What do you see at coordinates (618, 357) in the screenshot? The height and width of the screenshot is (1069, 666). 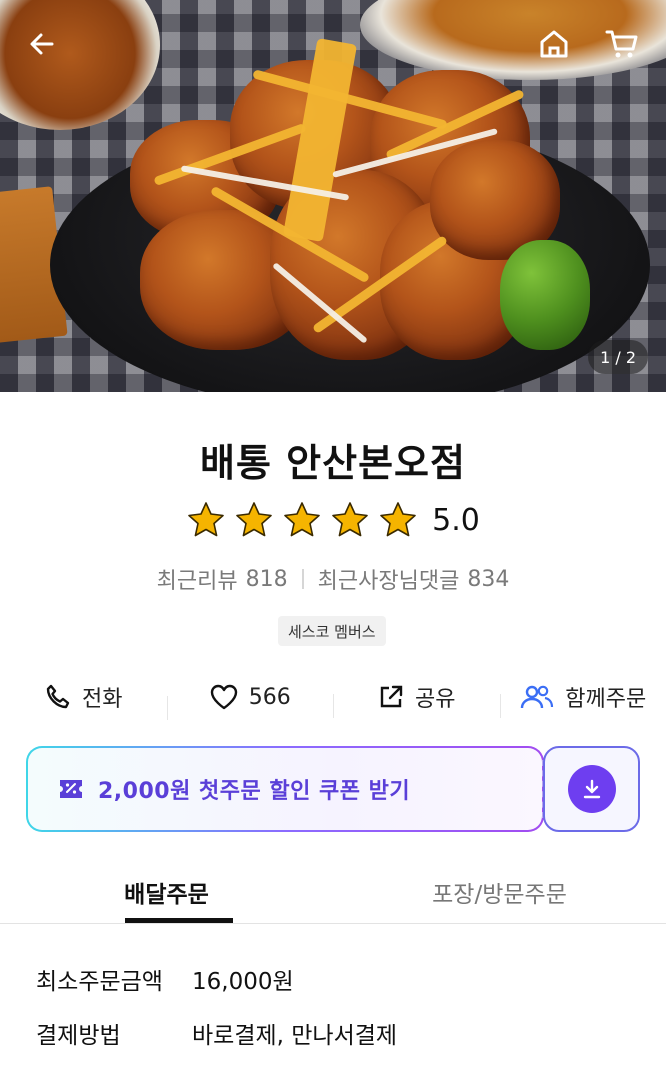 I see `image-page-indicator: 1 / 2` at bounding box center [618, 357].